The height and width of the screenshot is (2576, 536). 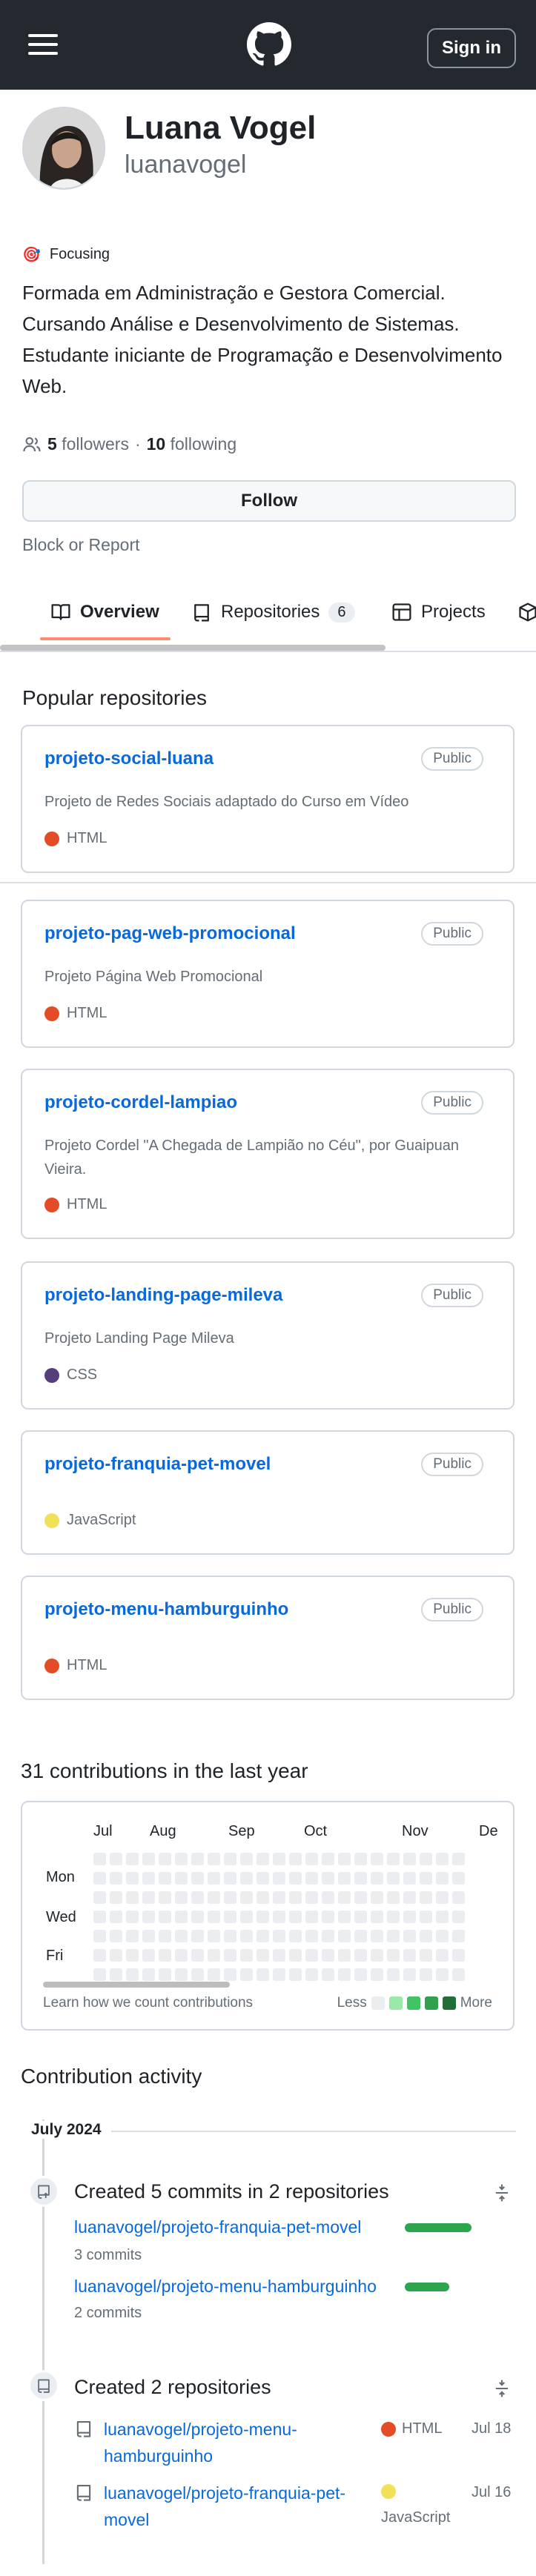 I want to click on fold-icon, so click(x=502, y=2388).